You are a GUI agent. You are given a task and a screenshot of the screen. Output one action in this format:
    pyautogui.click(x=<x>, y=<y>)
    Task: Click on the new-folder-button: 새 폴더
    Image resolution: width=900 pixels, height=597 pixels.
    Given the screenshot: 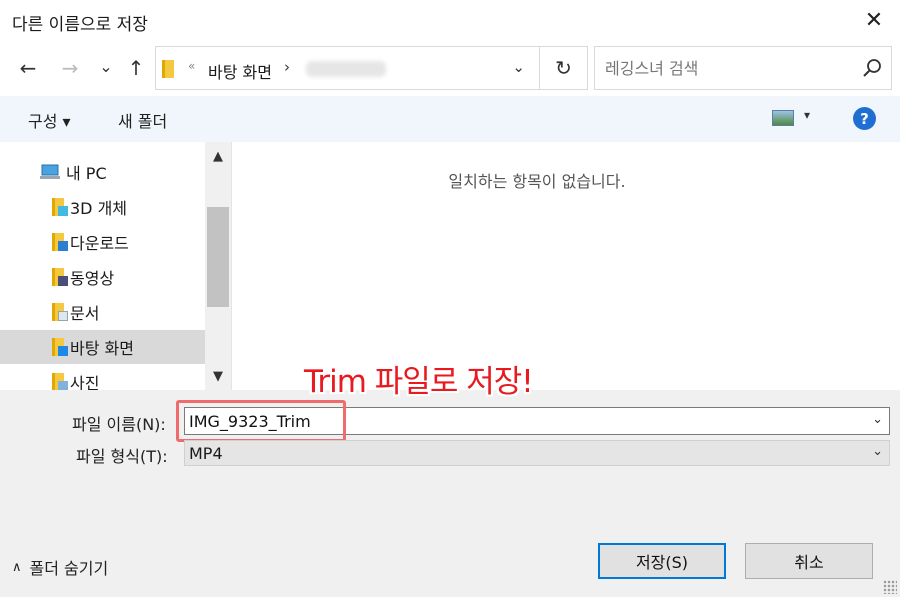 What is the action you would take?
    pyautogui.click(x=142, y=120)
    